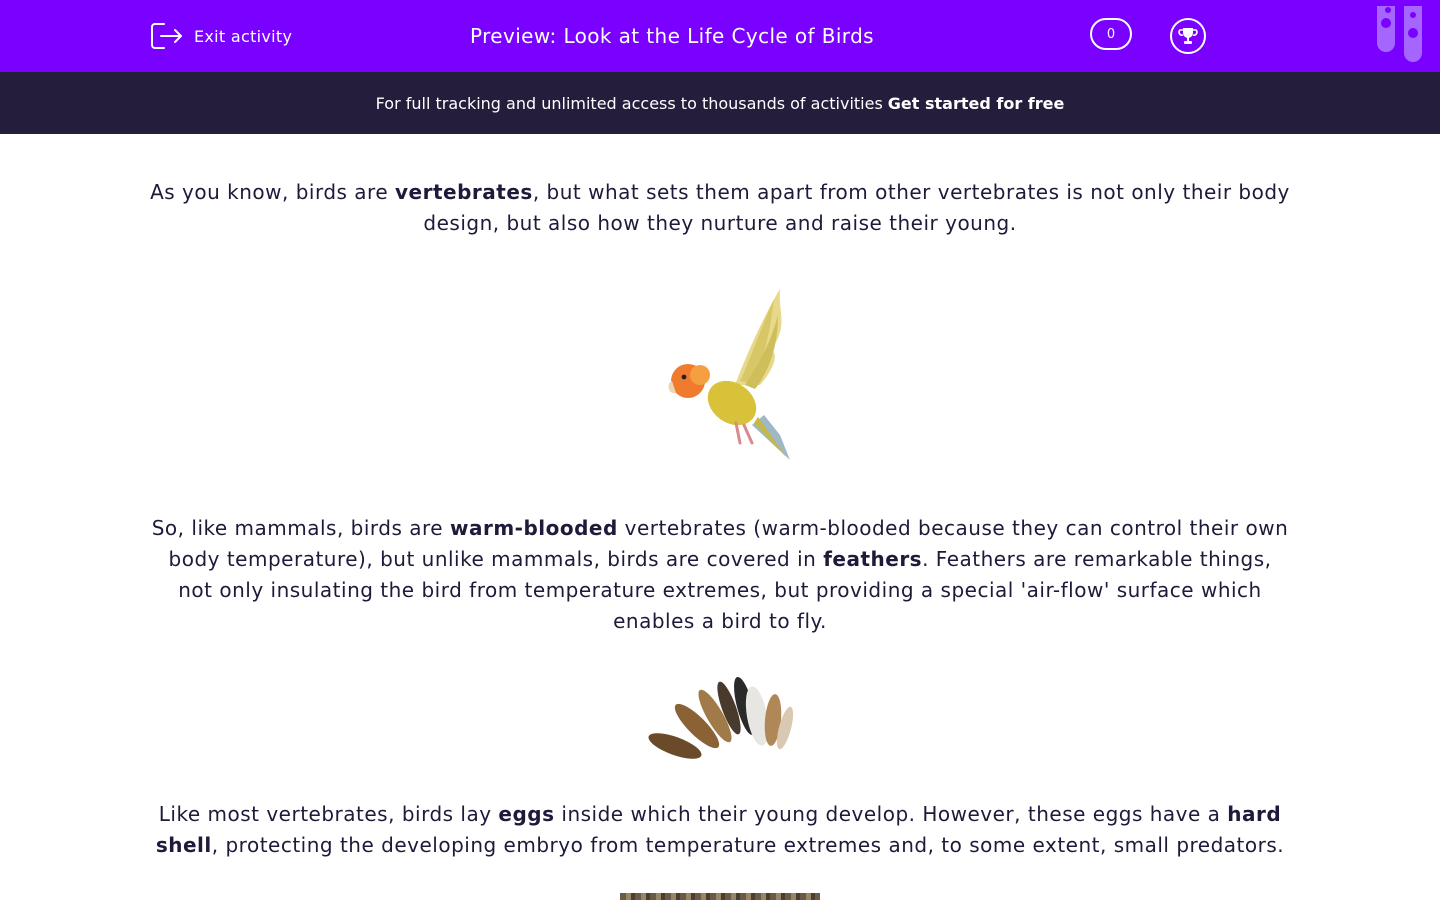  Describe the element at coordinates (533, 528) in the screenshot. I see `p2-bold-warm-blooded: warm-blooded` at that location.